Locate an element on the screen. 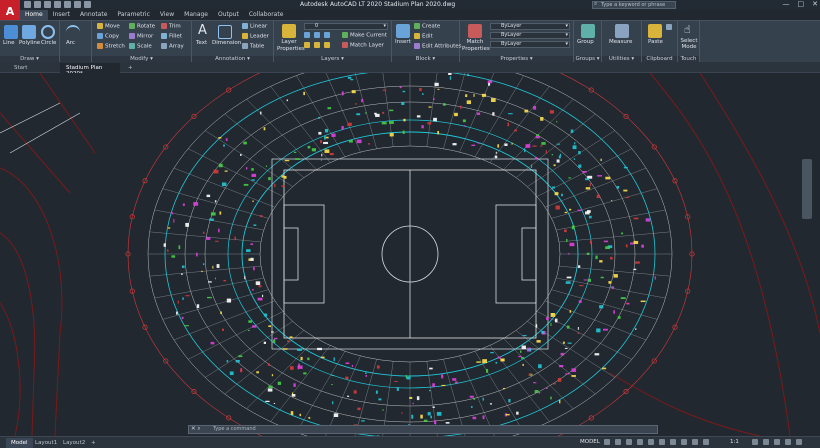 Image resolution: width=820 pixels, height=448 pixels. tab-output: Output is located at coordinates (228, 15).